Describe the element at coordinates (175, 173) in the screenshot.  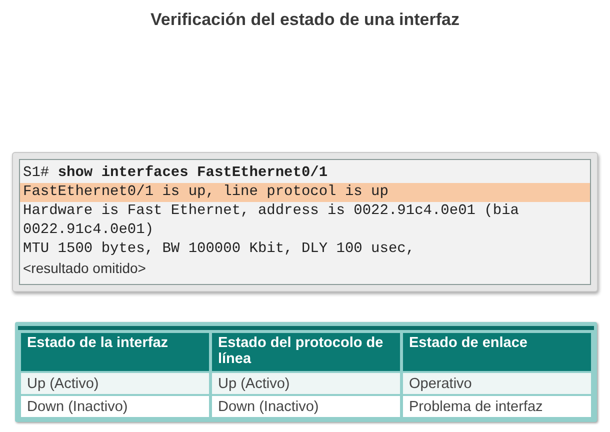
I see `command-line: S1# show interfaces FastEthernet0/1` at that location.